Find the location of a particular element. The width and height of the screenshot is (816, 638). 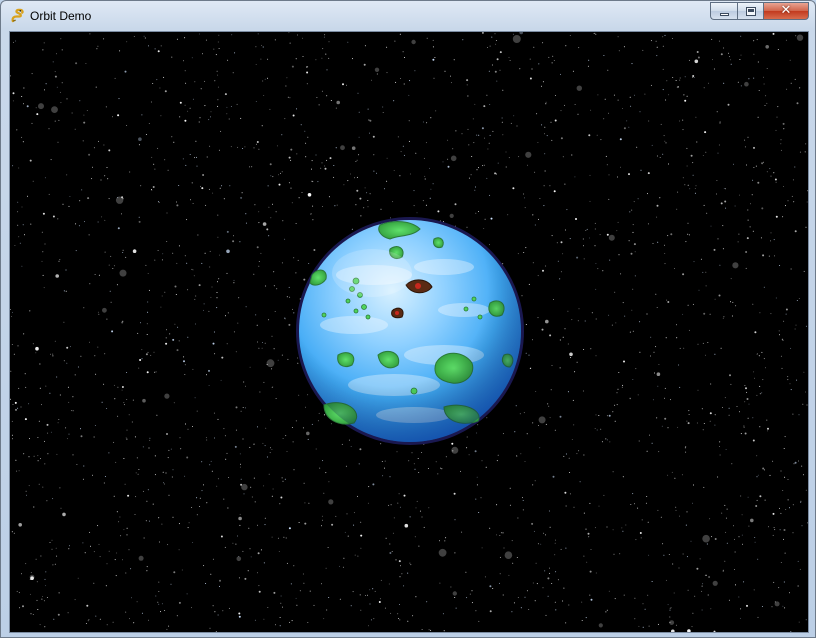

close-button: ✕ is located at coordinates (786, 11).